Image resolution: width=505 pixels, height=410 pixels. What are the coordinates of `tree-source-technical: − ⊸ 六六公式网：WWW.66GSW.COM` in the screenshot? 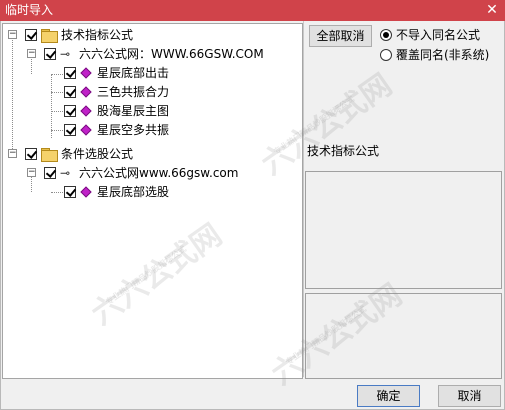 It's located at (152, 54).